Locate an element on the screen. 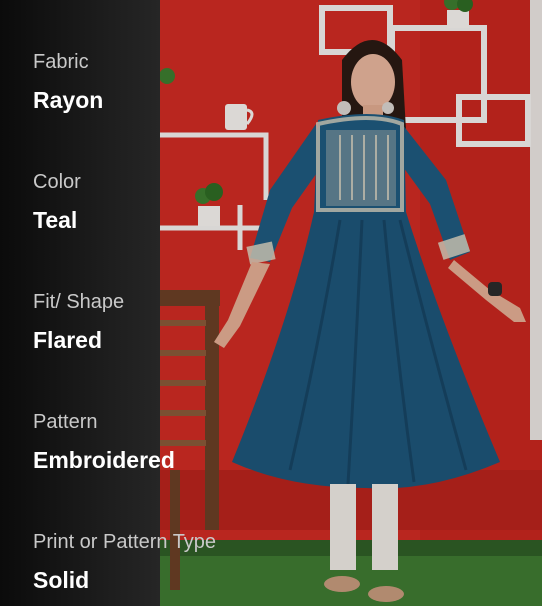 The width and height of the screenshot is (542, 606). attribute-fabric: Fabric Rayon is located at coordinates (68, 82).